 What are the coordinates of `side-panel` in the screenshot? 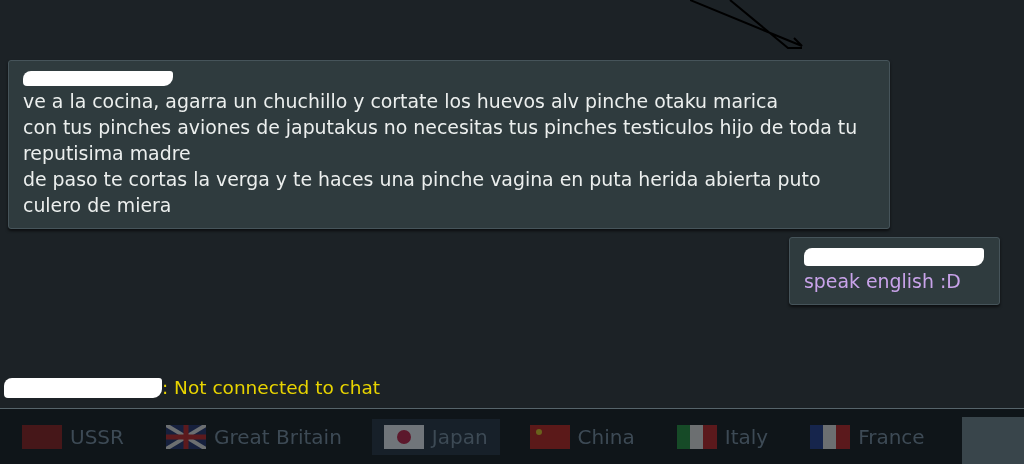 It's located at (993, 440).